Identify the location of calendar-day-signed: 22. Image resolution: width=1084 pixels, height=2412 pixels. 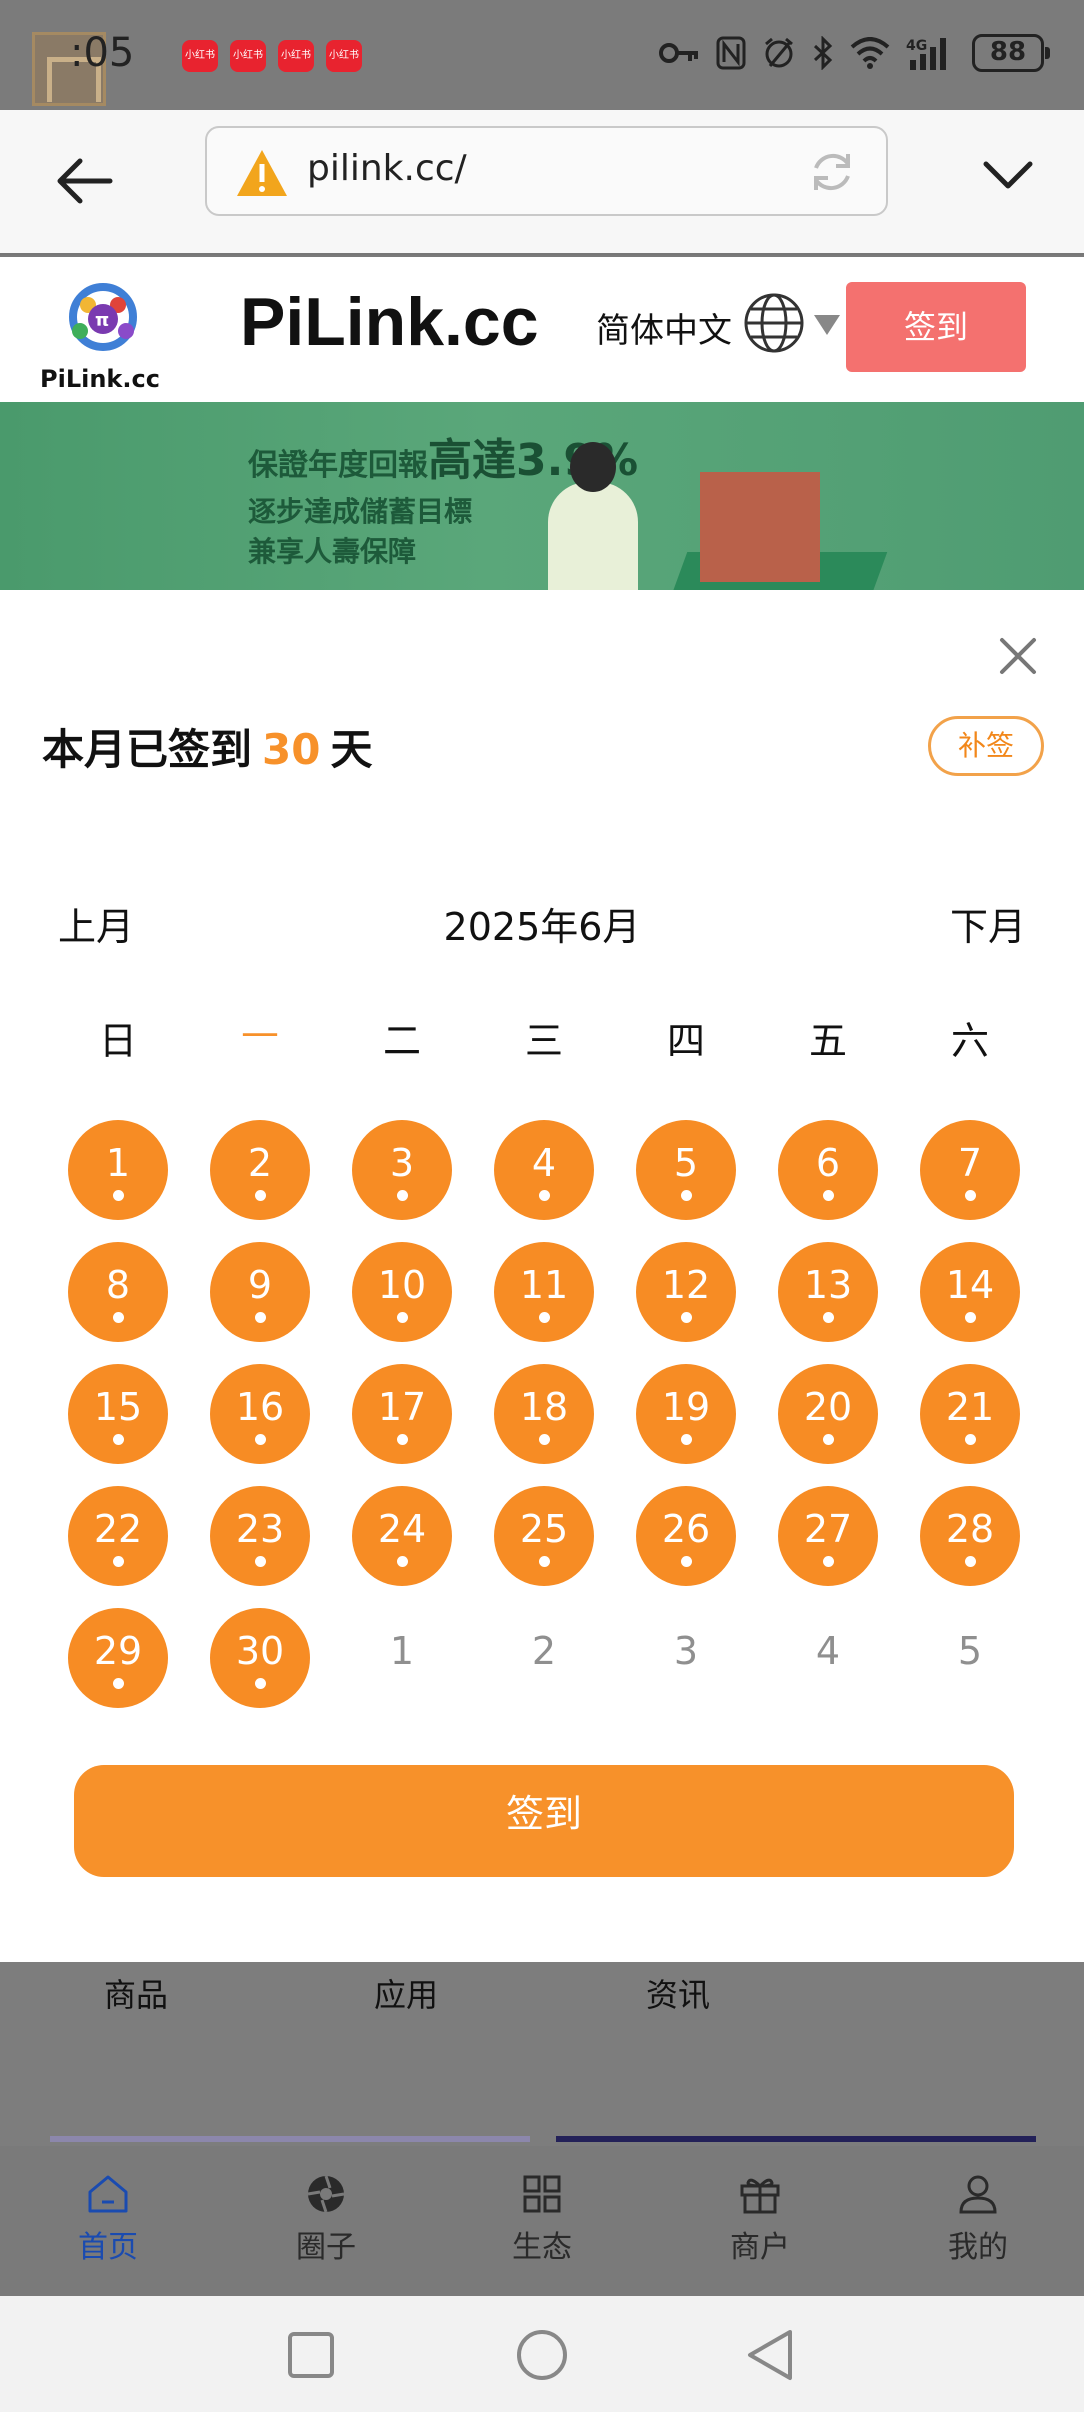
(118, 1536).